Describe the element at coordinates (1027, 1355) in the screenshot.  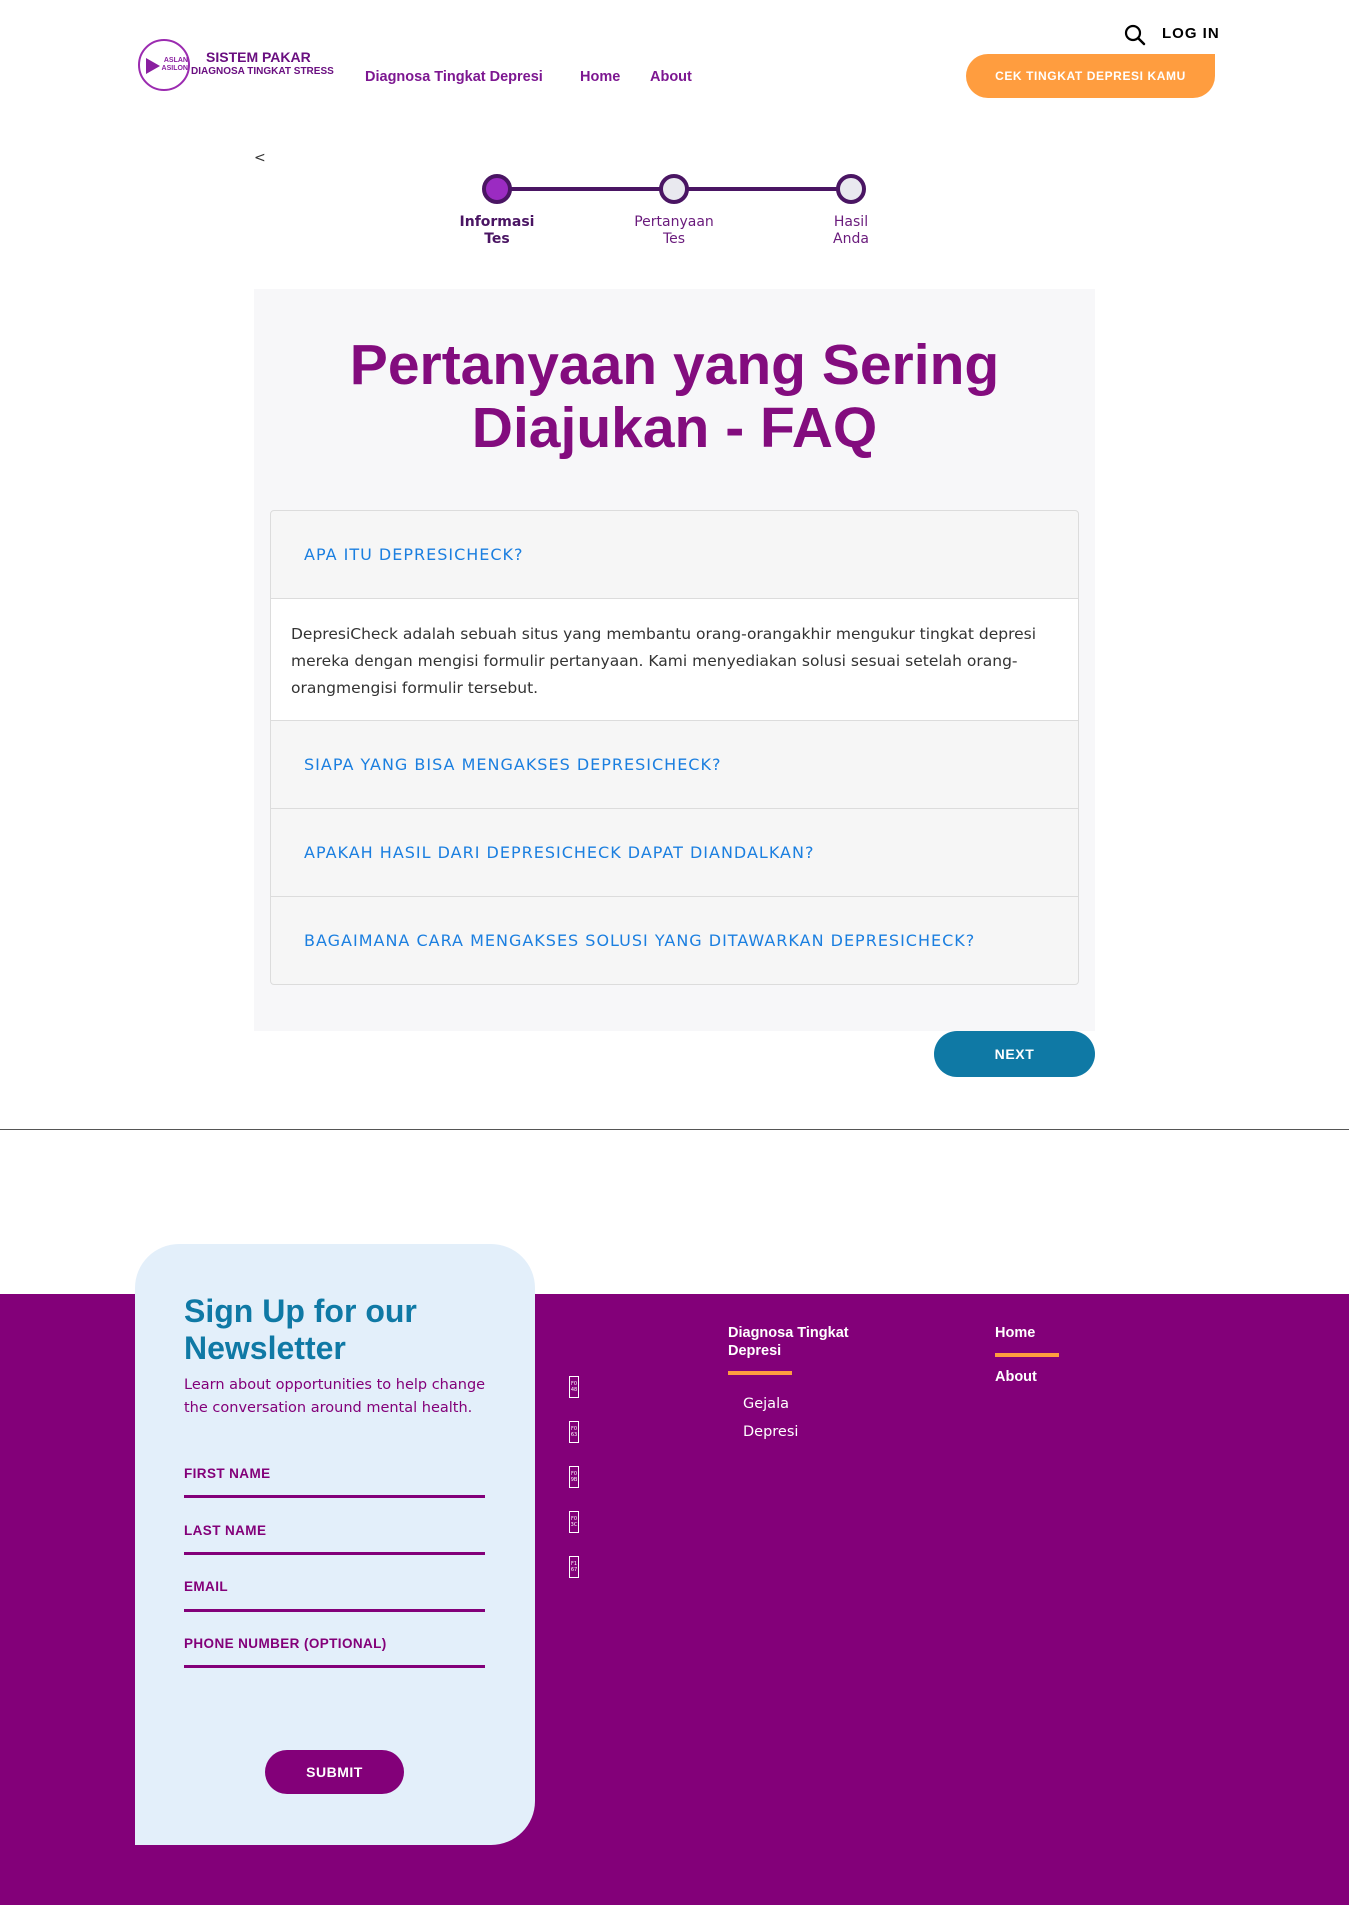
I see `footer-home-underline` at that location.